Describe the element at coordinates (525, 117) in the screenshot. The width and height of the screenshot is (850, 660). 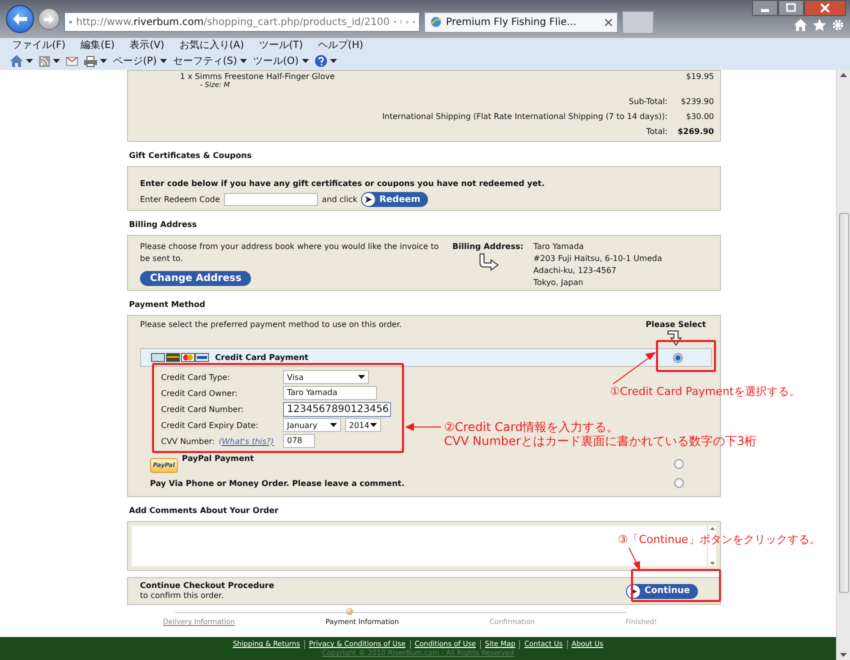
I see `total-label: International Shipping (Flat Rate International Shipping (7 to 14 days)):` at that location.